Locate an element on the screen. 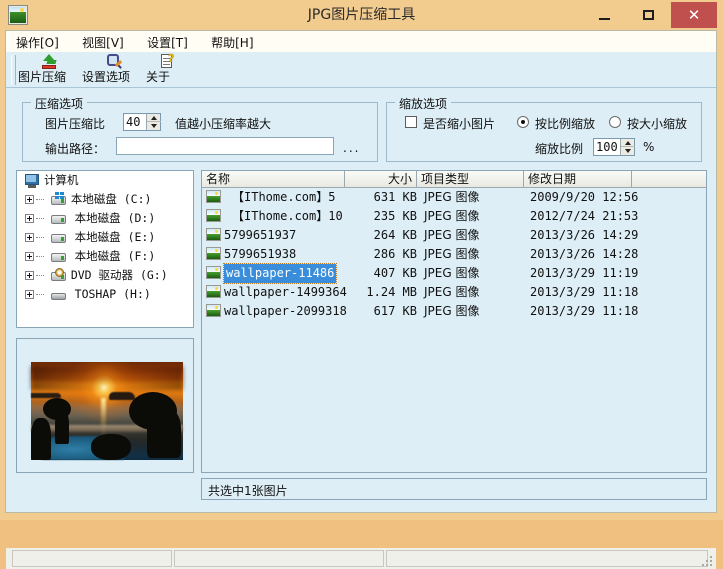  file-date: 2013/3/29 11:19 is located at coordinates (584, 273).